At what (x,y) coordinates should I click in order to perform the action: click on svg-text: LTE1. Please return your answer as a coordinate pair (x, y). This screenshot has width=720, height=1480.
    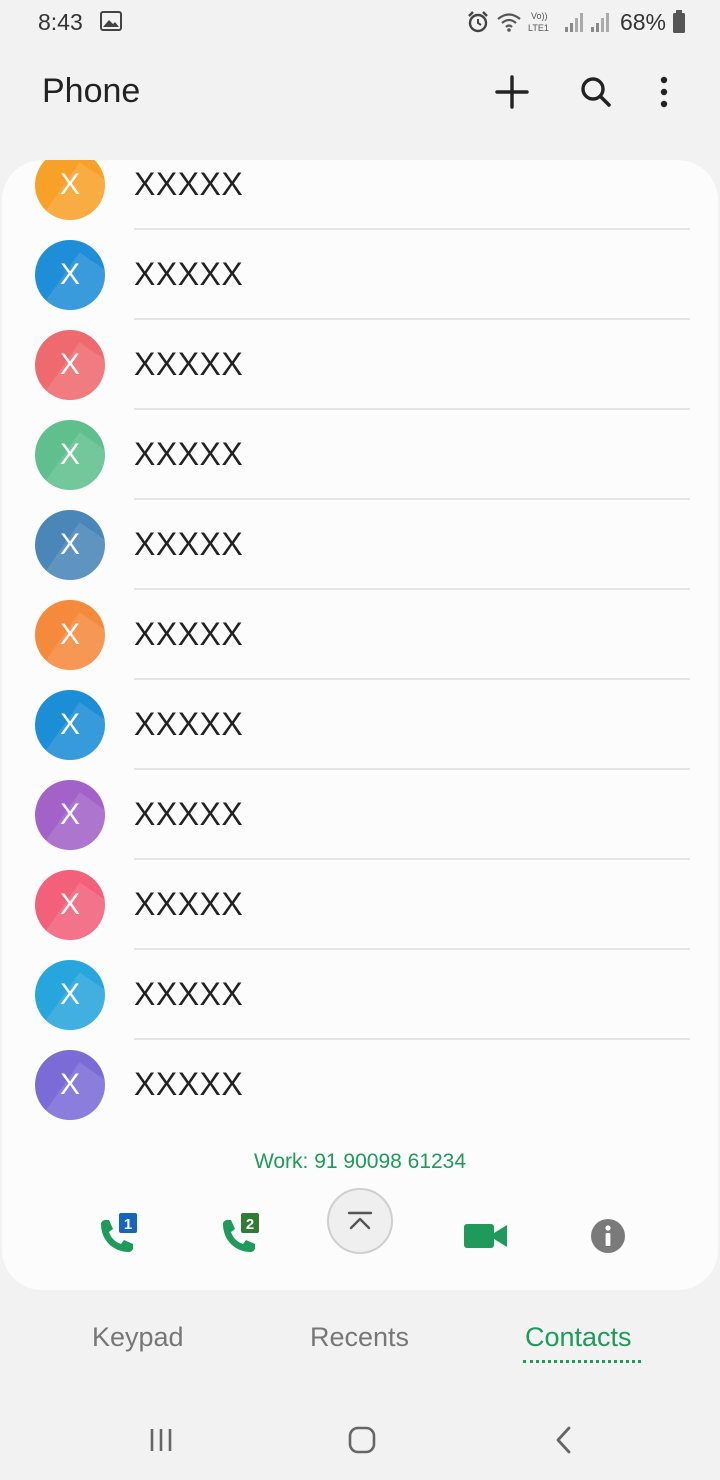
    Looking at the image, I should click on (538, 28).